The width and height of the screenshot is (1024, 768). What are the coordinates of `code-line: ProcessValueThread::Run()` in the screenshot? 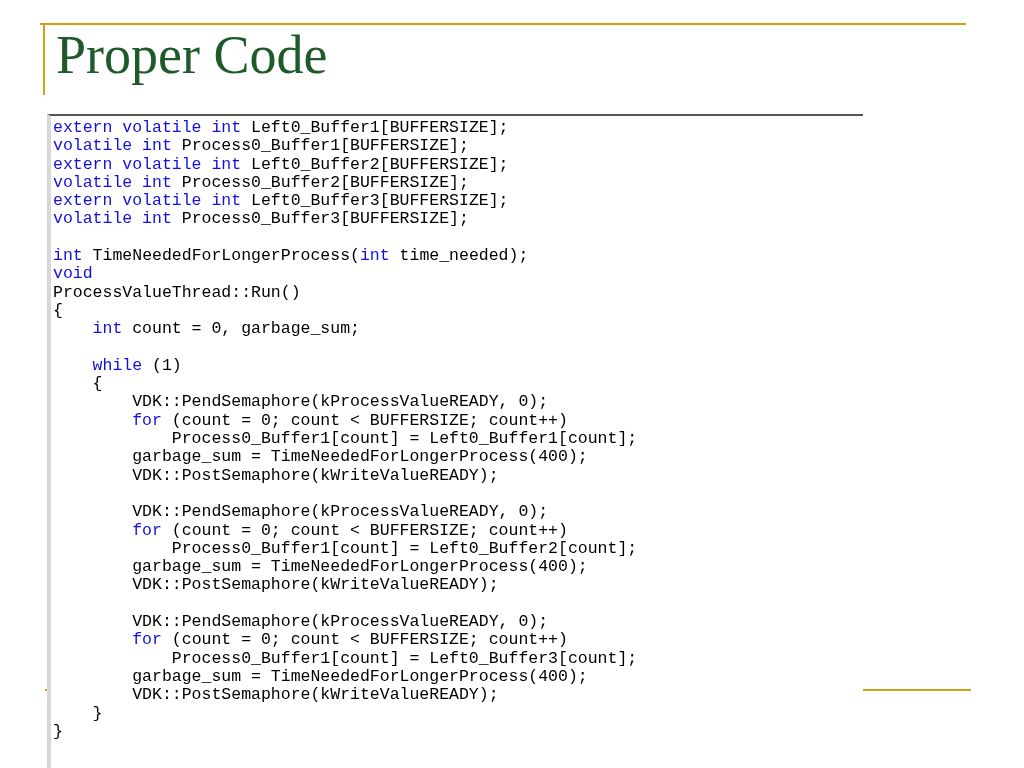 It's located at (177, 292).